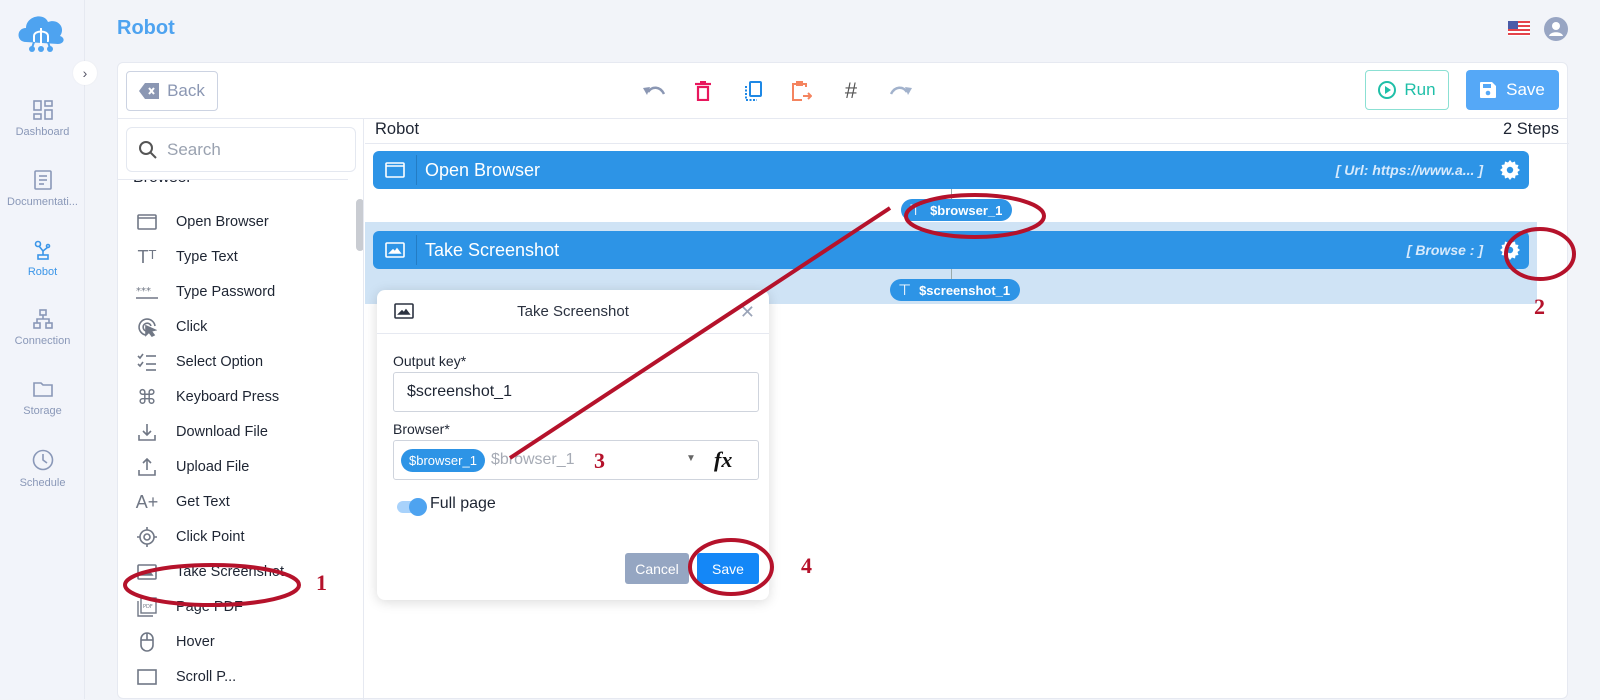 The width and height of the screenshot is (1600, 700). I want to click on palette-item-label: Click, so click(192, 327).